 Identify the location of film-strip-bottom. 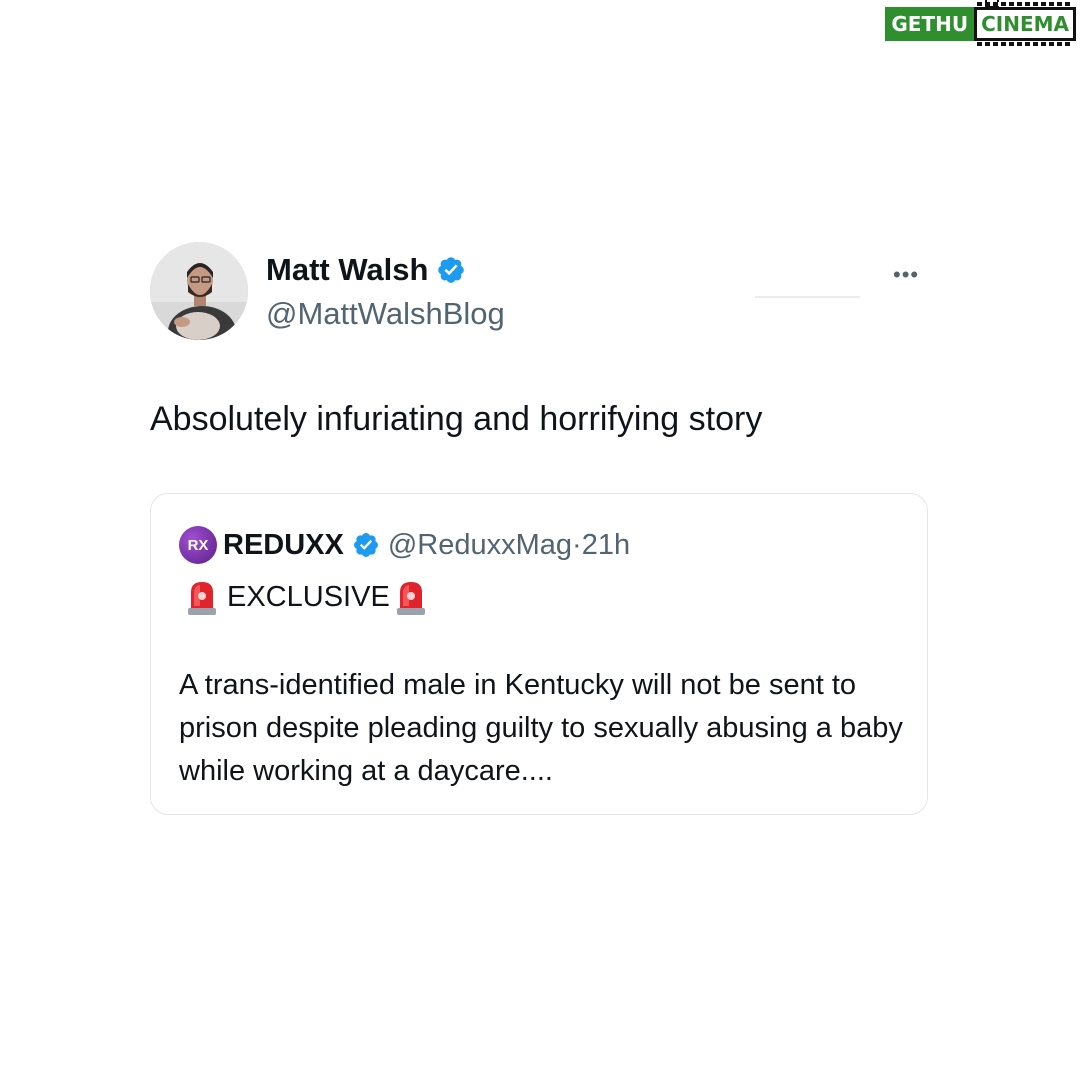
(1025, 44).